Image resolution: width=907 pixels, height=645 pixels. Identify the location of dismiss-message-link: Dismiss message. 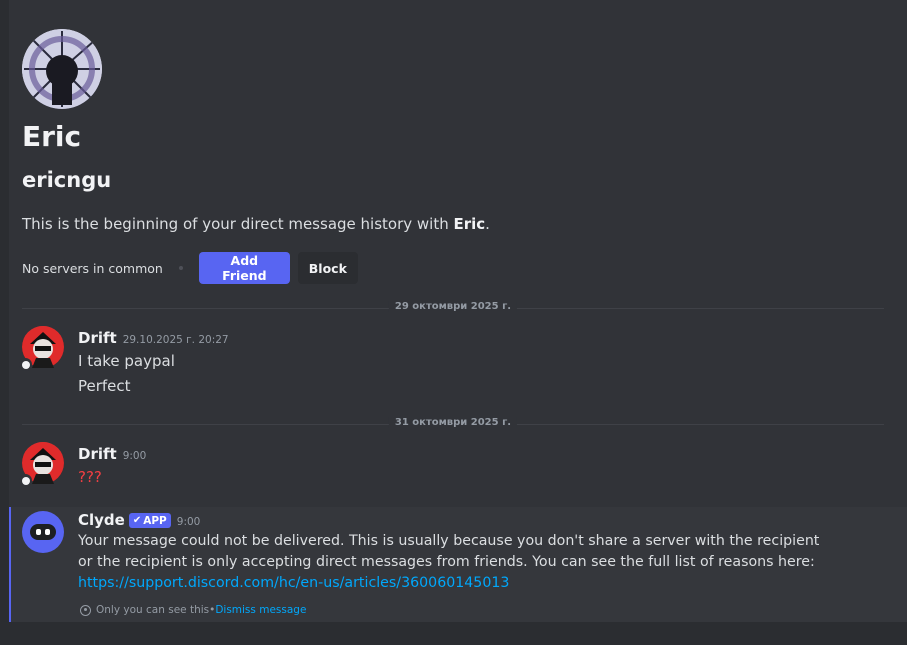
(260, 610).